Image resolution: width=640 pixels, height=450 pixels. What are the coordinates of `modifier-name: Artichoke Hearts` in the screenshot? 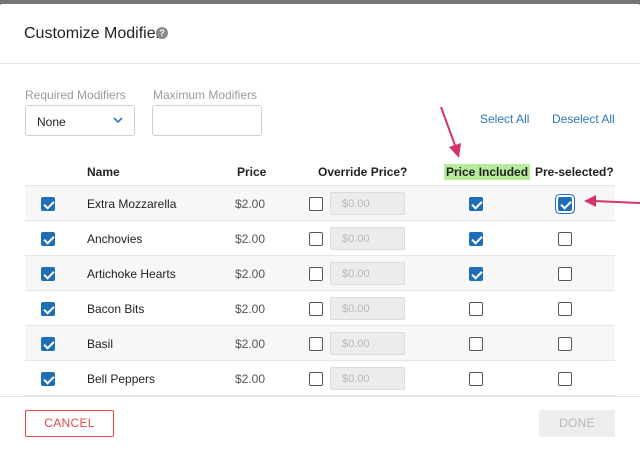 It's located at (131, 274).